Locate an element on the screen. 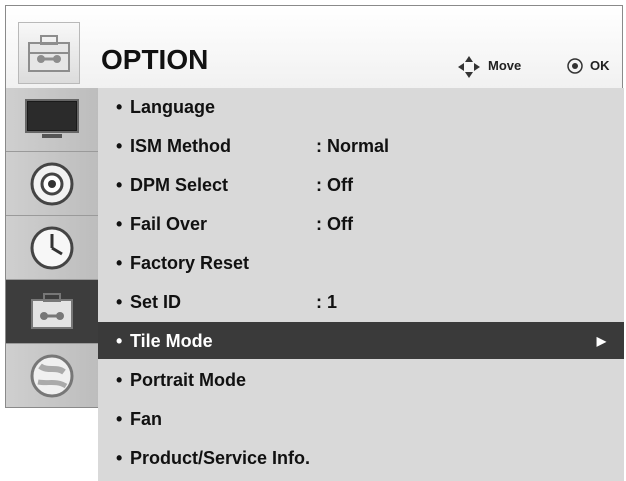  menu-item-ism-method: • ISM Method : Normal is located at coordinates (361, 145).